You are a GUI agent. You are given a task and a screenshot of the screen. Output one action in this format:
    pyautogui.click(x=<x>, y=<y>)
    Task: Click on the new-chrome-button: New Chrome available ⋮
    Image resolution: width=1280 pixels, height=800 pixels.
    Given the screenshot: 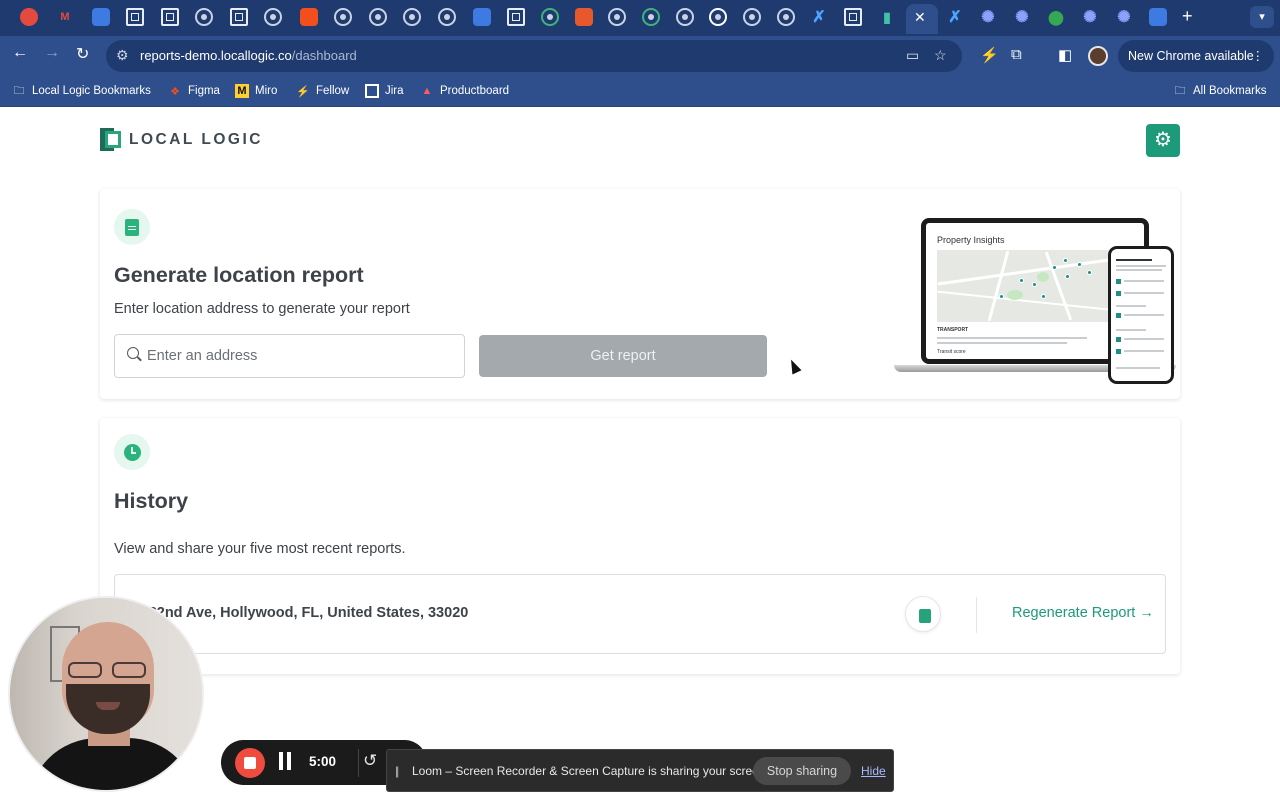 What is the action you would take?
    pyautogui.click(x=1196, y=56)
    